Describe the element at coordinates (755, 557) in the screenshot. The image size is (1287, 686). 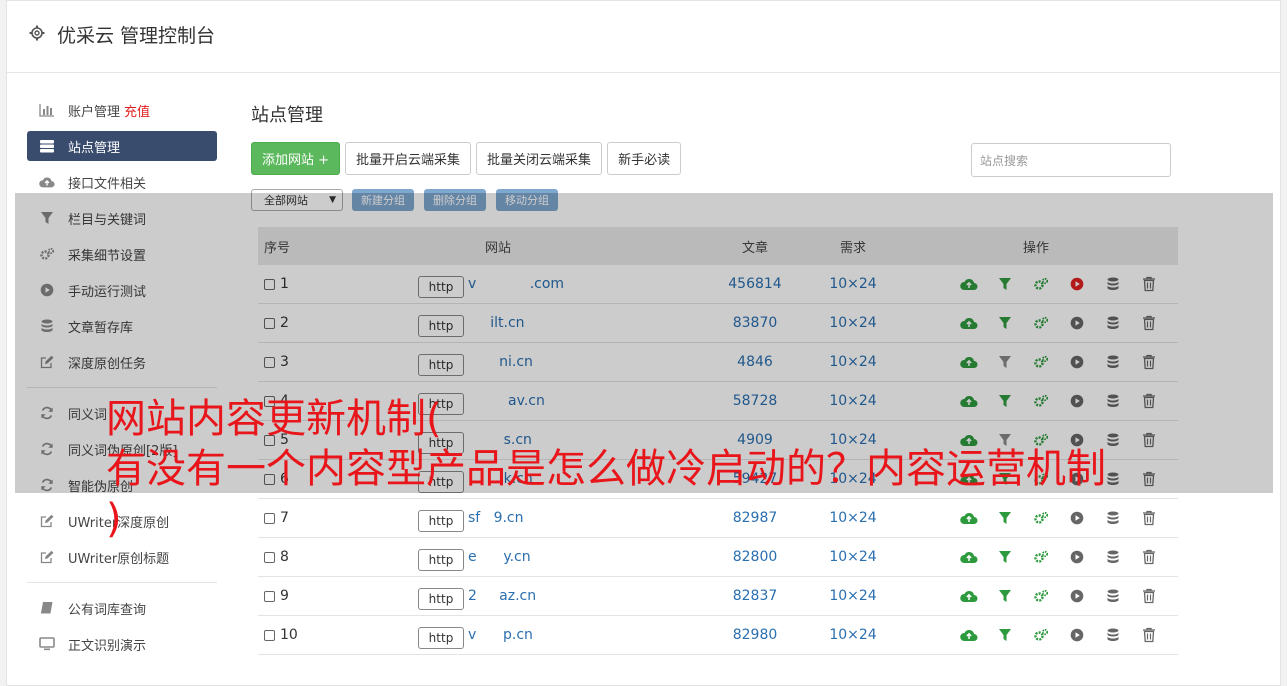
I see `article-count-link: 82800` at that location.